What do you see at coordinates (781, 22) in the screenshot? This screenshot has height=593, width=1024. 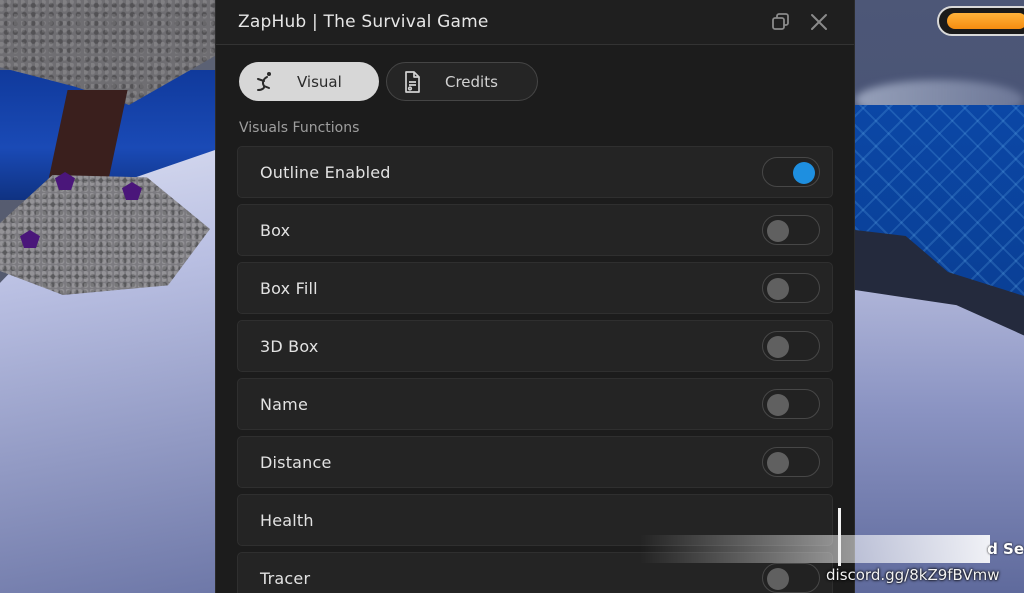 I see `restore-icon` at bounding box center [781, 22].